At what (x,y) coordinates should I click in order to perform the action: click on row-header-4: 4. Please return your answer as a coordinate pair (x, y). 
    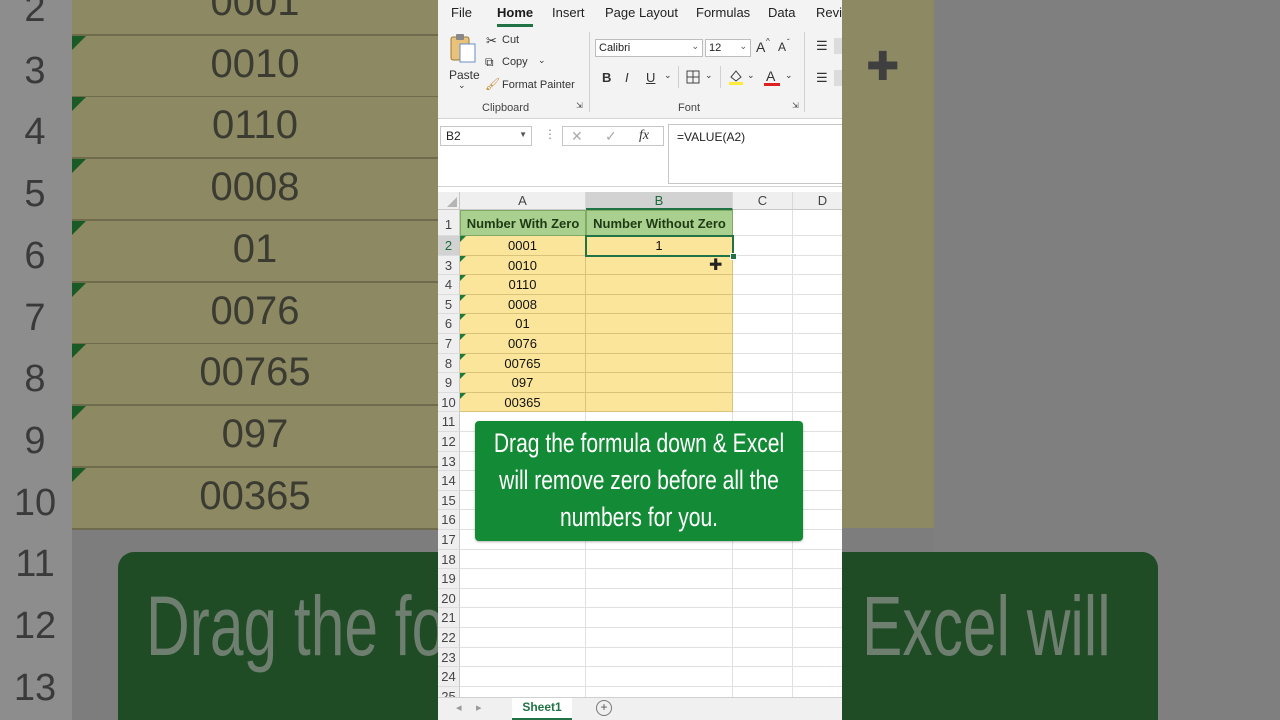
    Looking at the image, I should click on (449, 285).